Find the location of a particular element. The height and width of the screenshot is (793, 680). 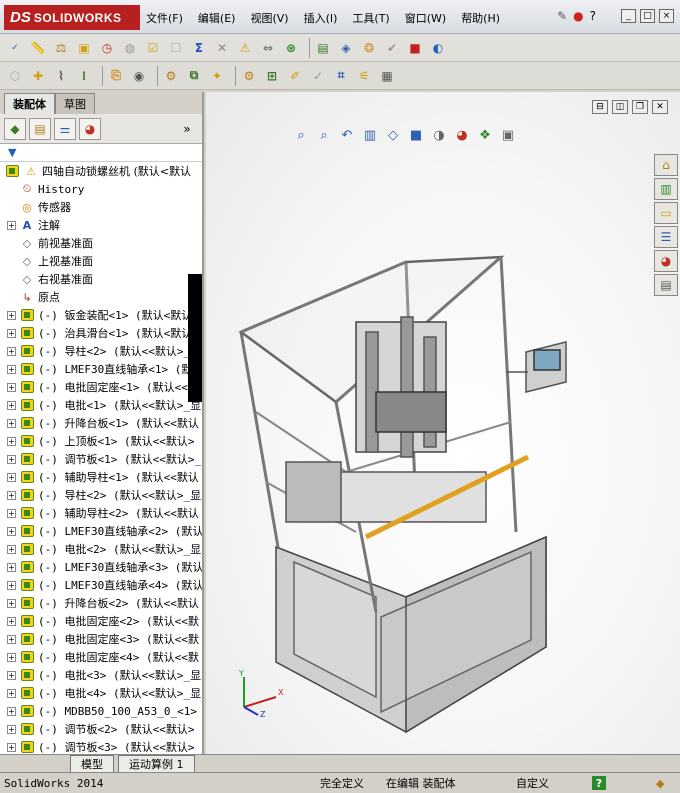

statistics-icon: ◷ is located at coordinates (107, 48).